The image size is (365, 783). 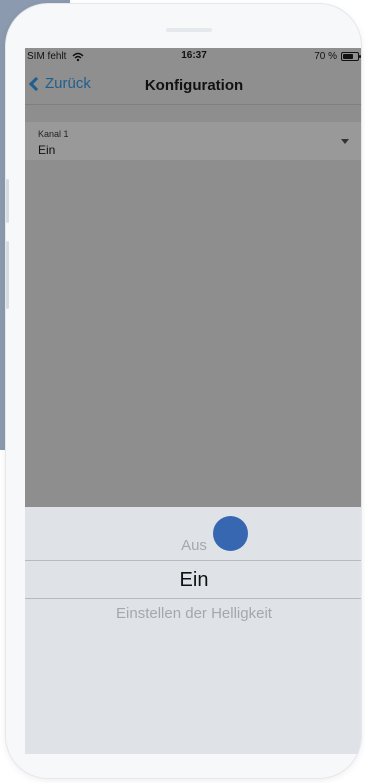 What do you see at coordinates (47, 56) in the screenshot?
I see `carrier-text: SIM fehlt` at bounding box center [47, 56].